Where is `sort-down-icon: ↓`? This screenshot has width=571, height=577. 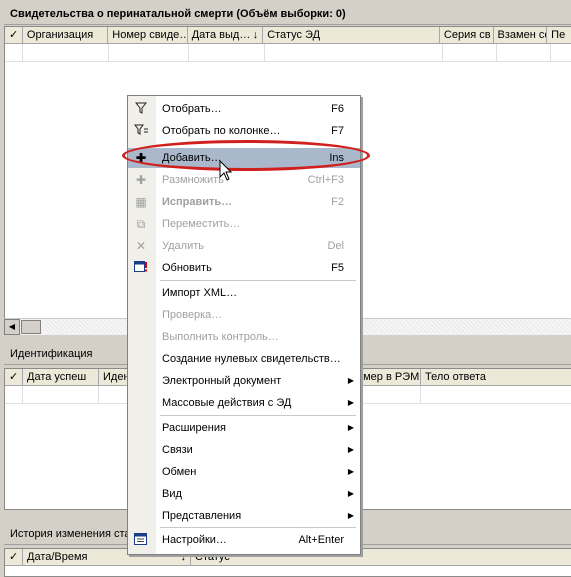 sort-down-icon: ↓ is located at coordinates (255, 35).